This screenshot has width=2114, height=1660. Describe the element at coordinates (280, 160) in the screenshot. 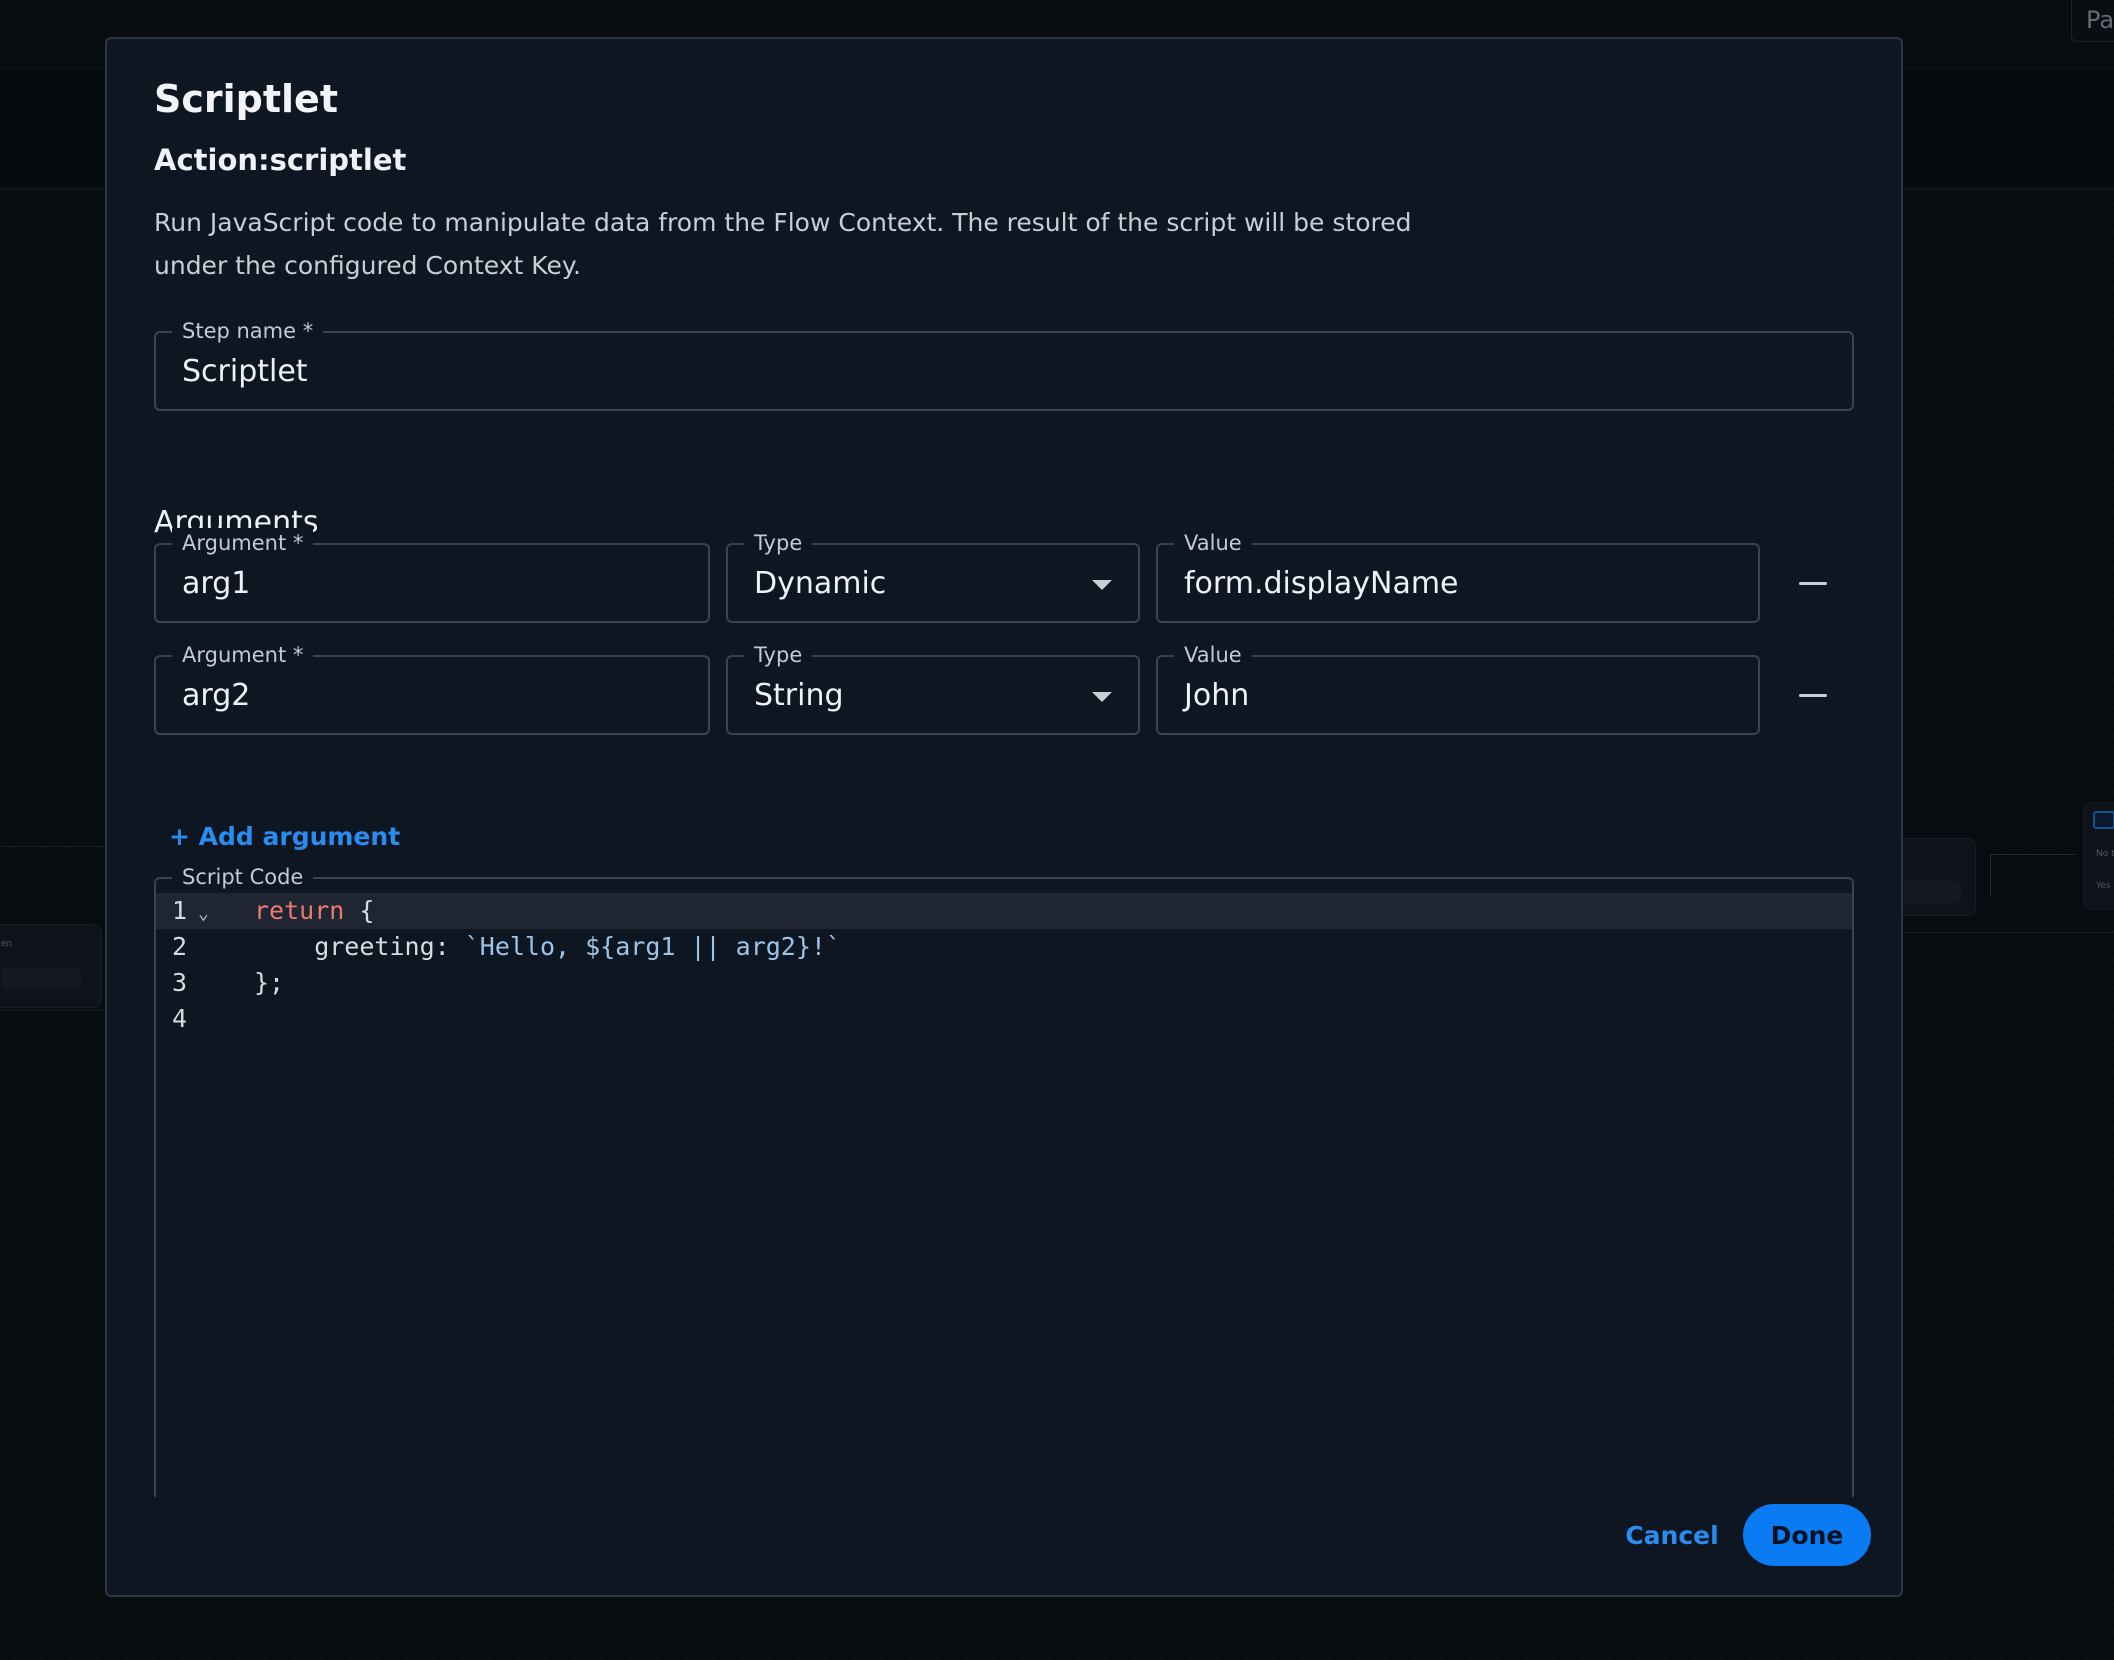

I see `dialog-subtitle: Action:scriptlet` at that location.